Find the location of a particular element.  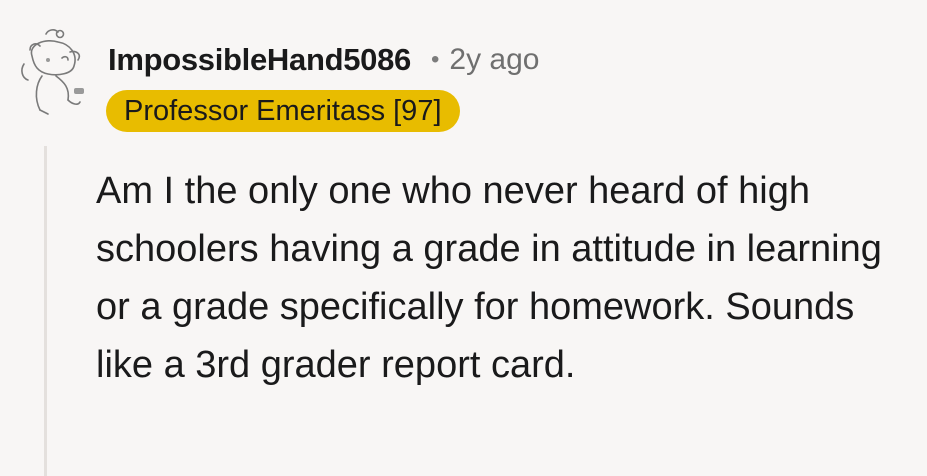

snoo-avatar-icon is located at coordinates (53, 71).